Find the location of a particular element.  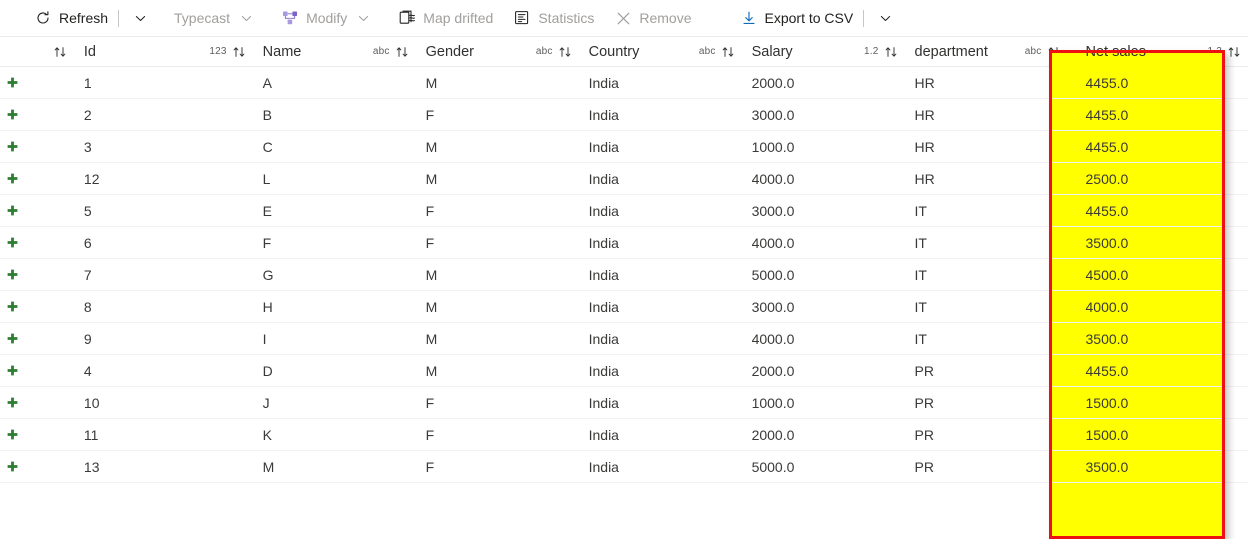

table-row: 2 B F India 3000.0 HR 4455.0 is located at coordinates (624, 115).